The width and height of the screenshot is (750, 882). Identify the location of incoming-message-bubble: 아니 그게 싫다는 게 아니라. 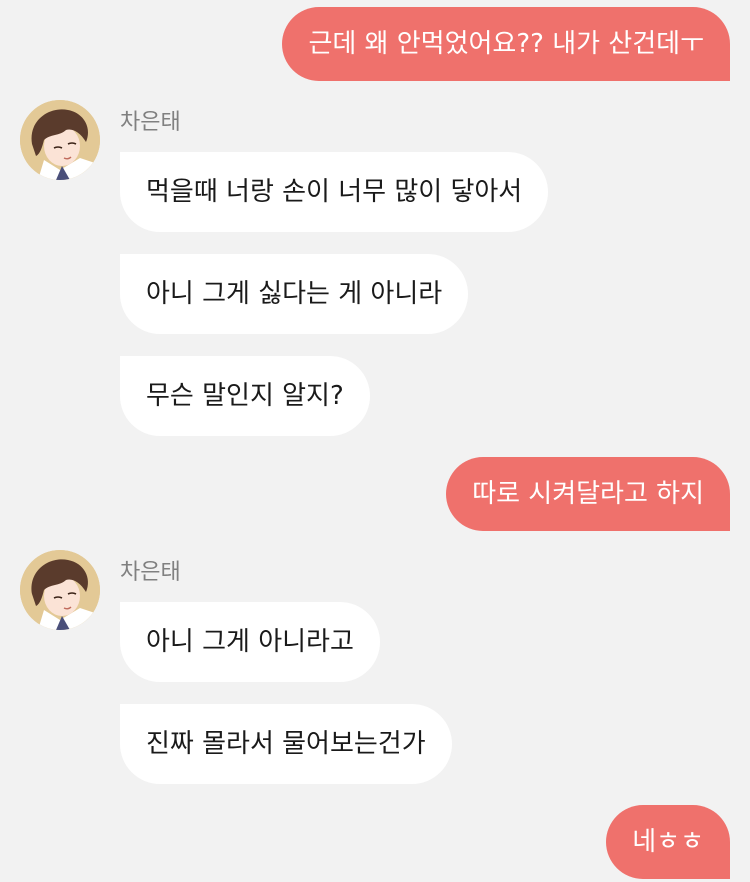
(294, 294).